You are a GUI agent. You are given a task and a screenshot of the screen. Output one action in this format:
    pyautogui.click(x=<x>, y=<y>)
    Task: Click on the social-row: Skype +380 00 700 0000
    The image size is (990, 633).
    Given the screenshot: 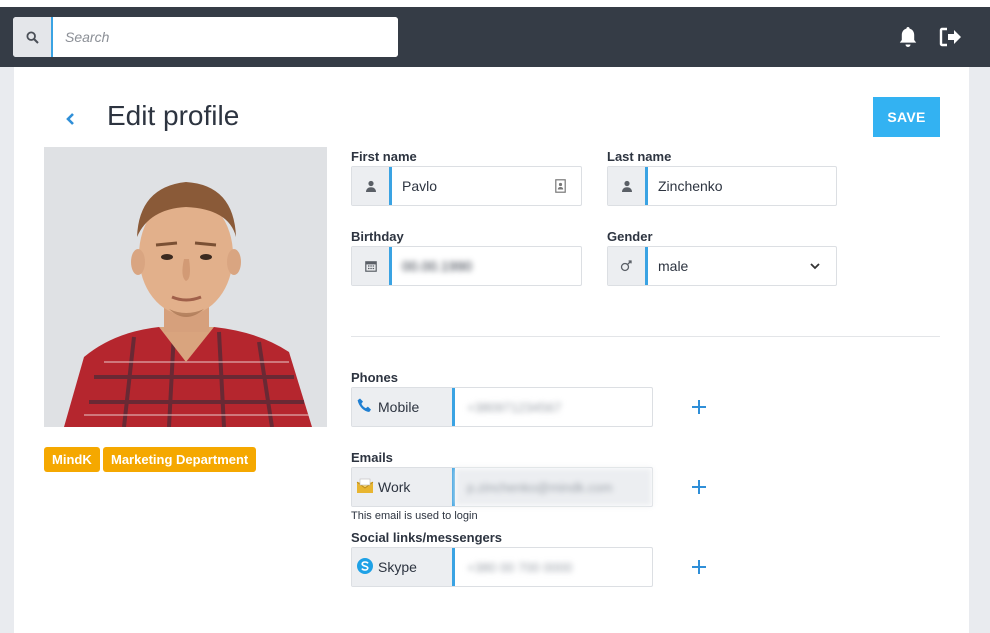 What is the action you would take?
    pyautogui.click(x=502, y=567)
    